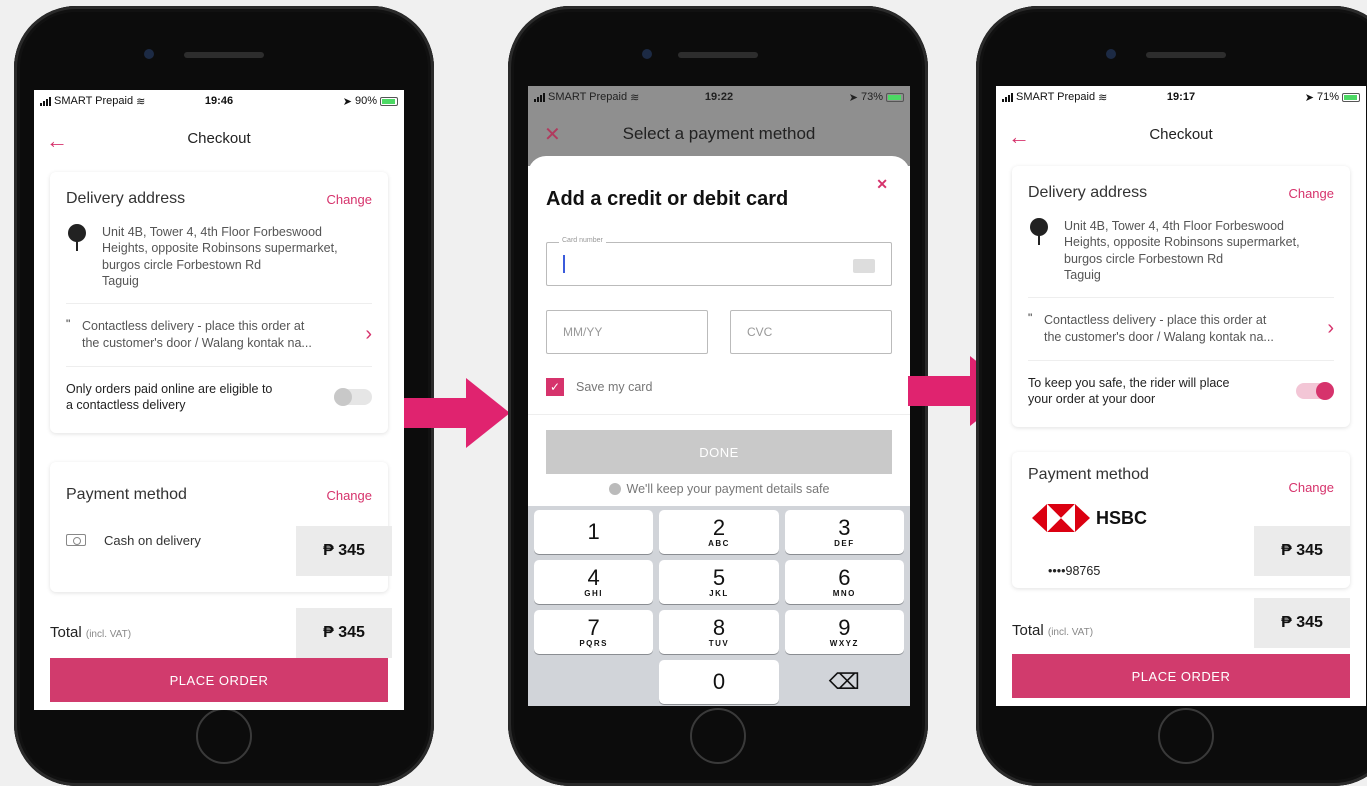  I want to click on divider, so click(719, 414).